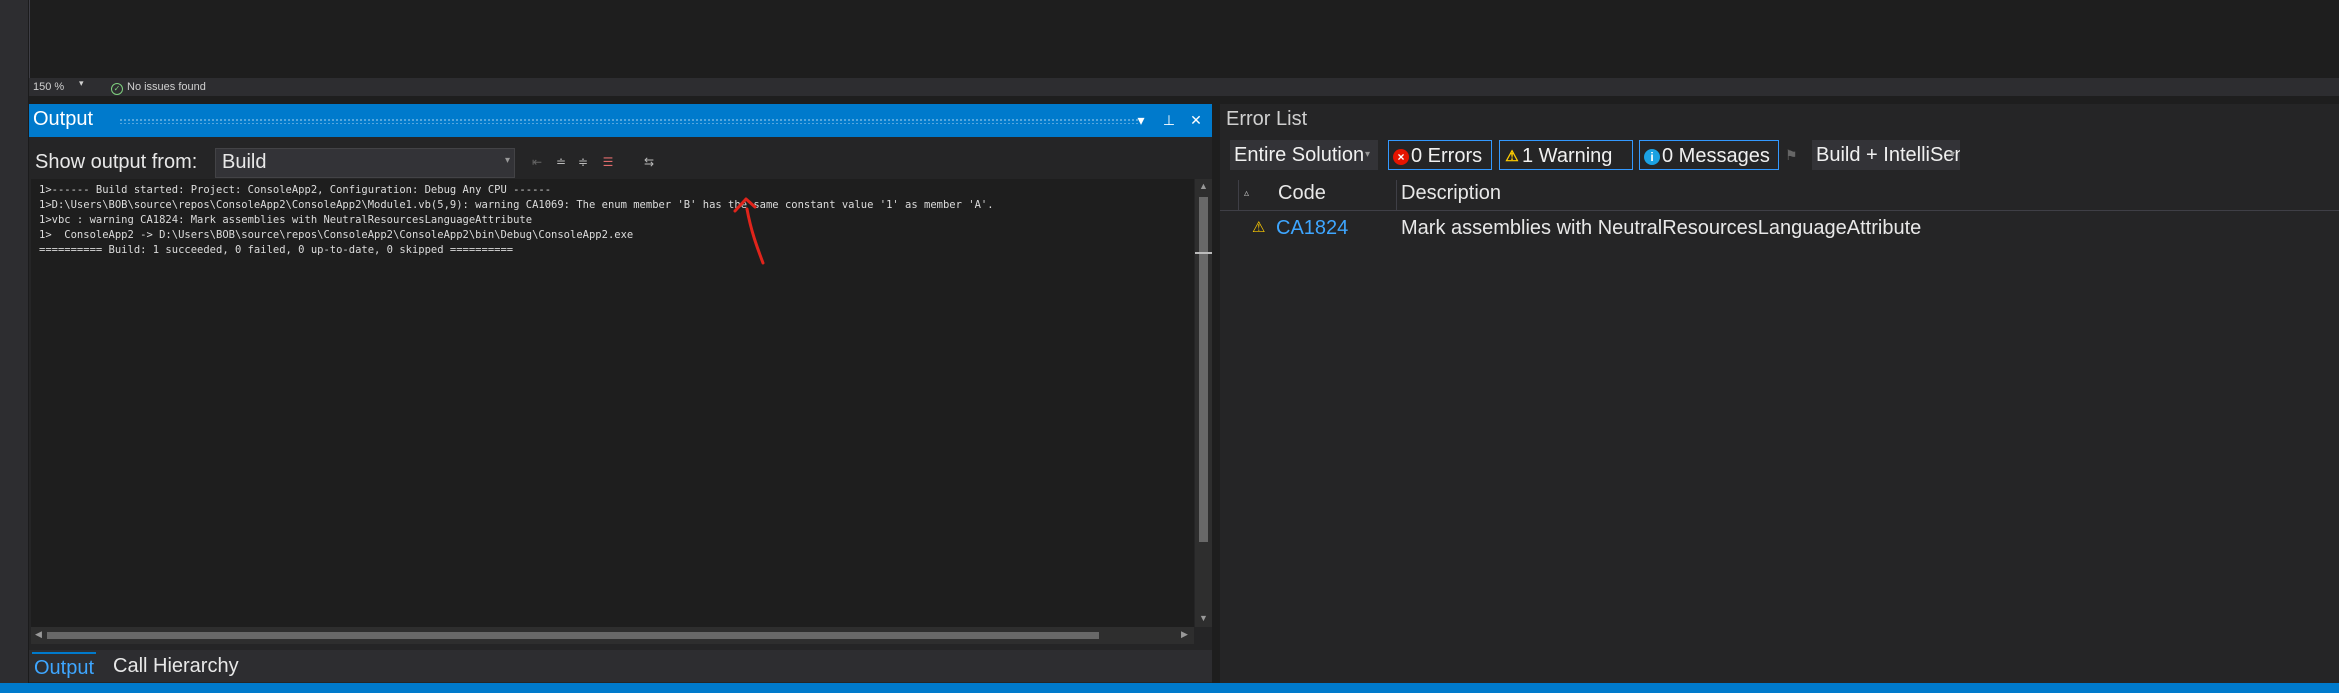 The image size is (2339, 693). What do you see at coordinates (63, 119) in the screenshot?
I see `output-title: Output` at bounding box center [63, 119].